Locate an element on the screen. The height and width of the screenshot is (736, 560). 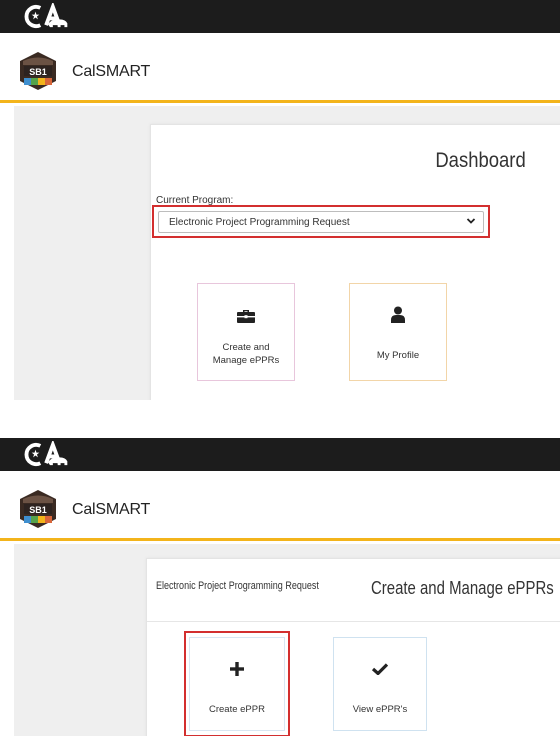
user-icon is located at coordinates (398, 314).